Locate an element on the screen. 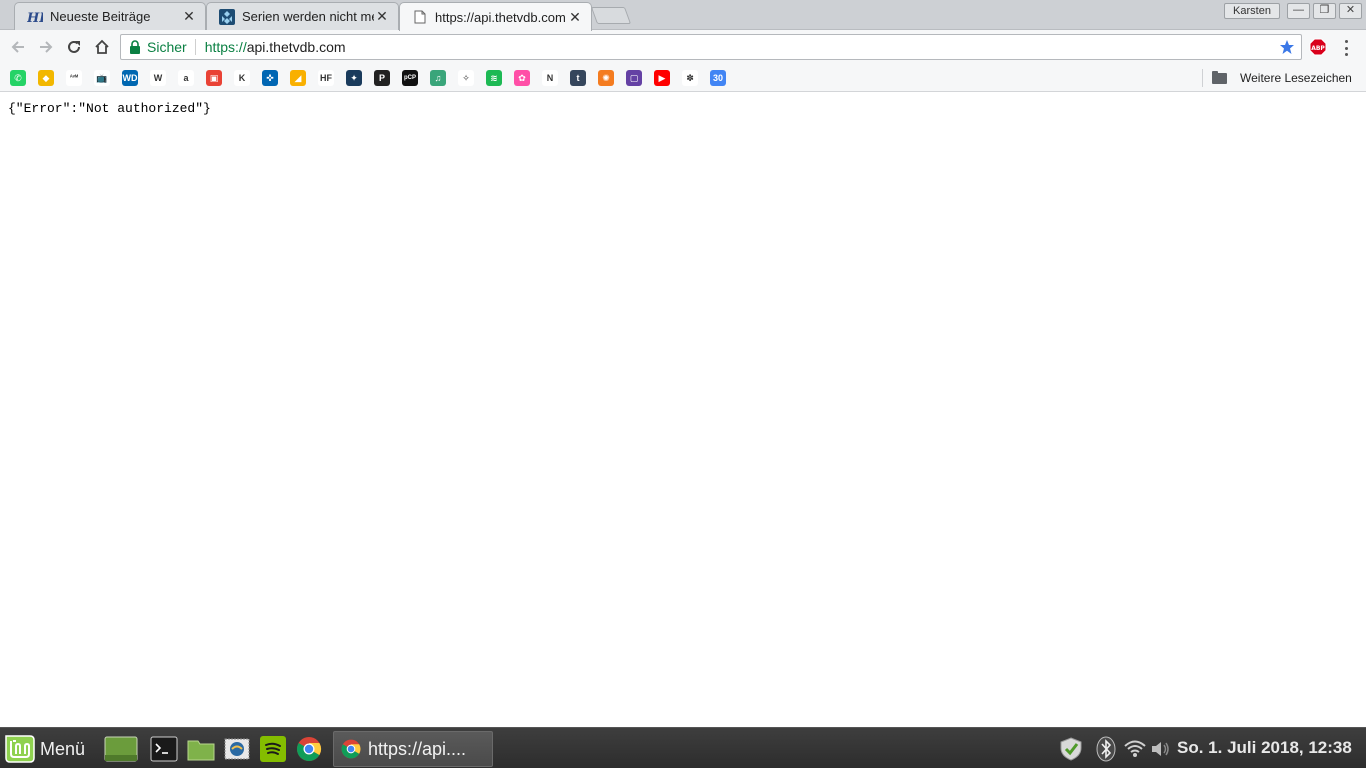  bookmarks-separator is located at coordinates (1202, 78).